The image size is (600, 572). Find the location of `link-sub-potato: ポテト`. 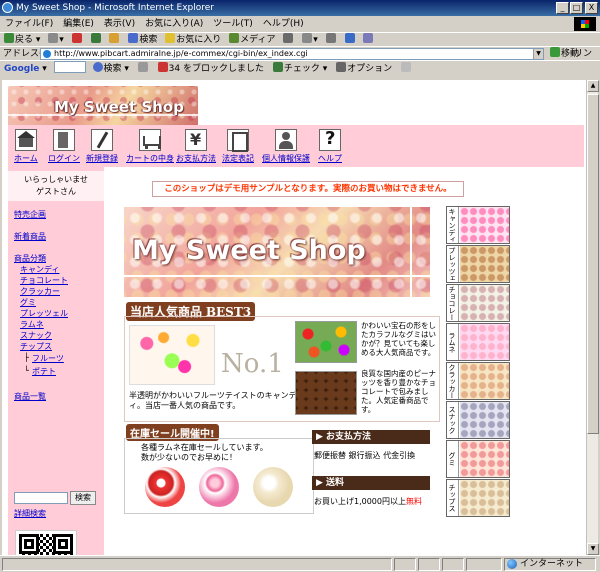

link-sub-potato: ポテト is located at coordinates (44, 371).